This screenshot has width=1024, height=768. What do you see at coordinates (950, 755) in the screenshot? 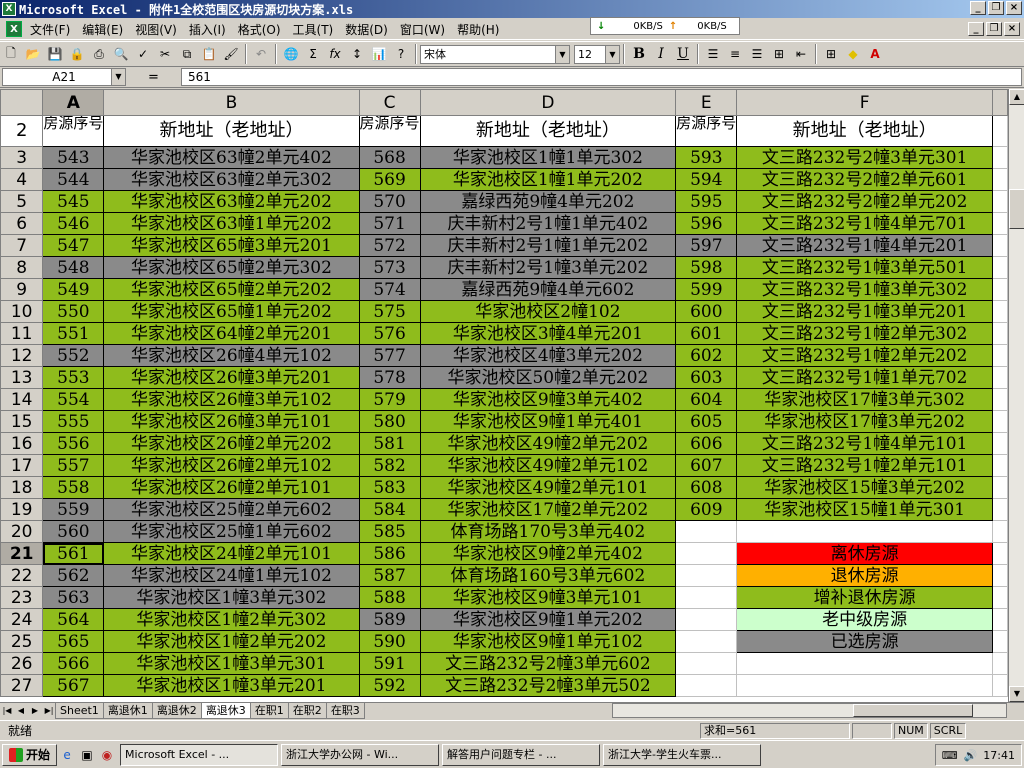
I see `language-icon: ⌨` at bounding box center [950, 755].